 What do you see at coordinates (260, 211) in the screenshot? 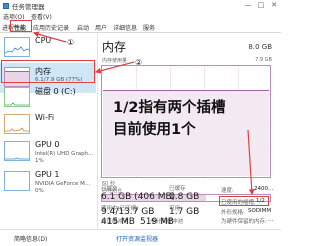
I see `form-factor-value: SODIMM` at bounding box center [260, 211].